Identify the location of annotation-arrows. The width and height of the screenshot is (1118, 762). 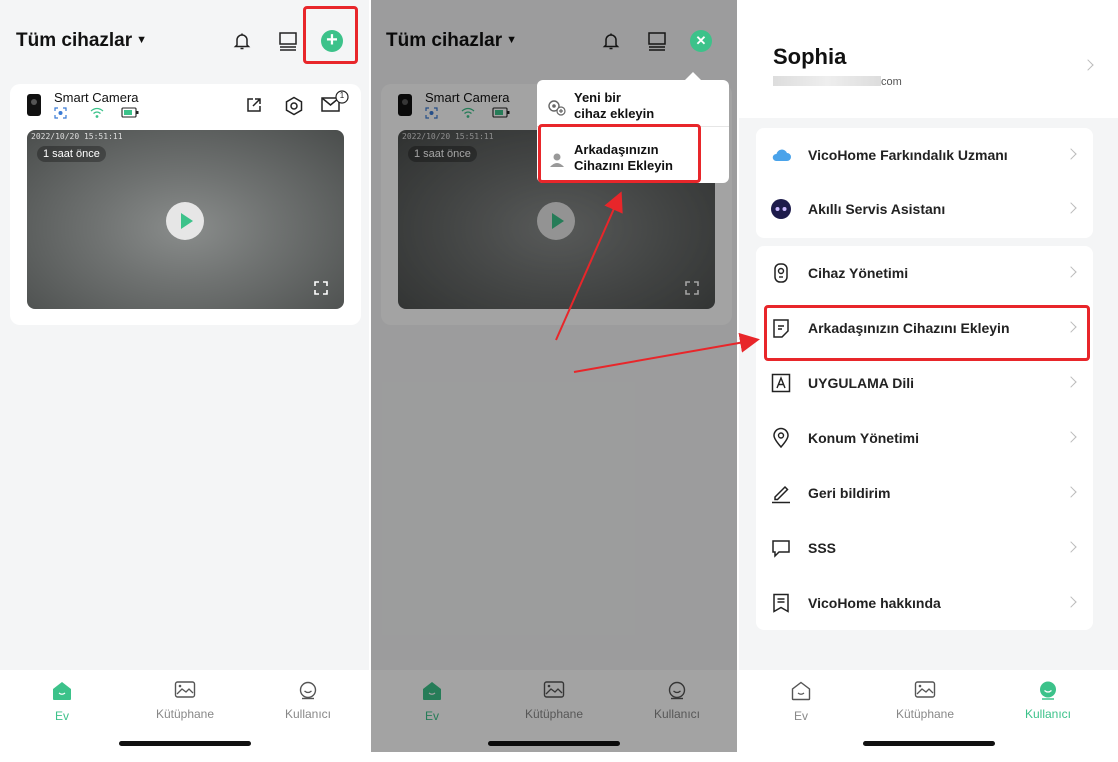
(657, 282).